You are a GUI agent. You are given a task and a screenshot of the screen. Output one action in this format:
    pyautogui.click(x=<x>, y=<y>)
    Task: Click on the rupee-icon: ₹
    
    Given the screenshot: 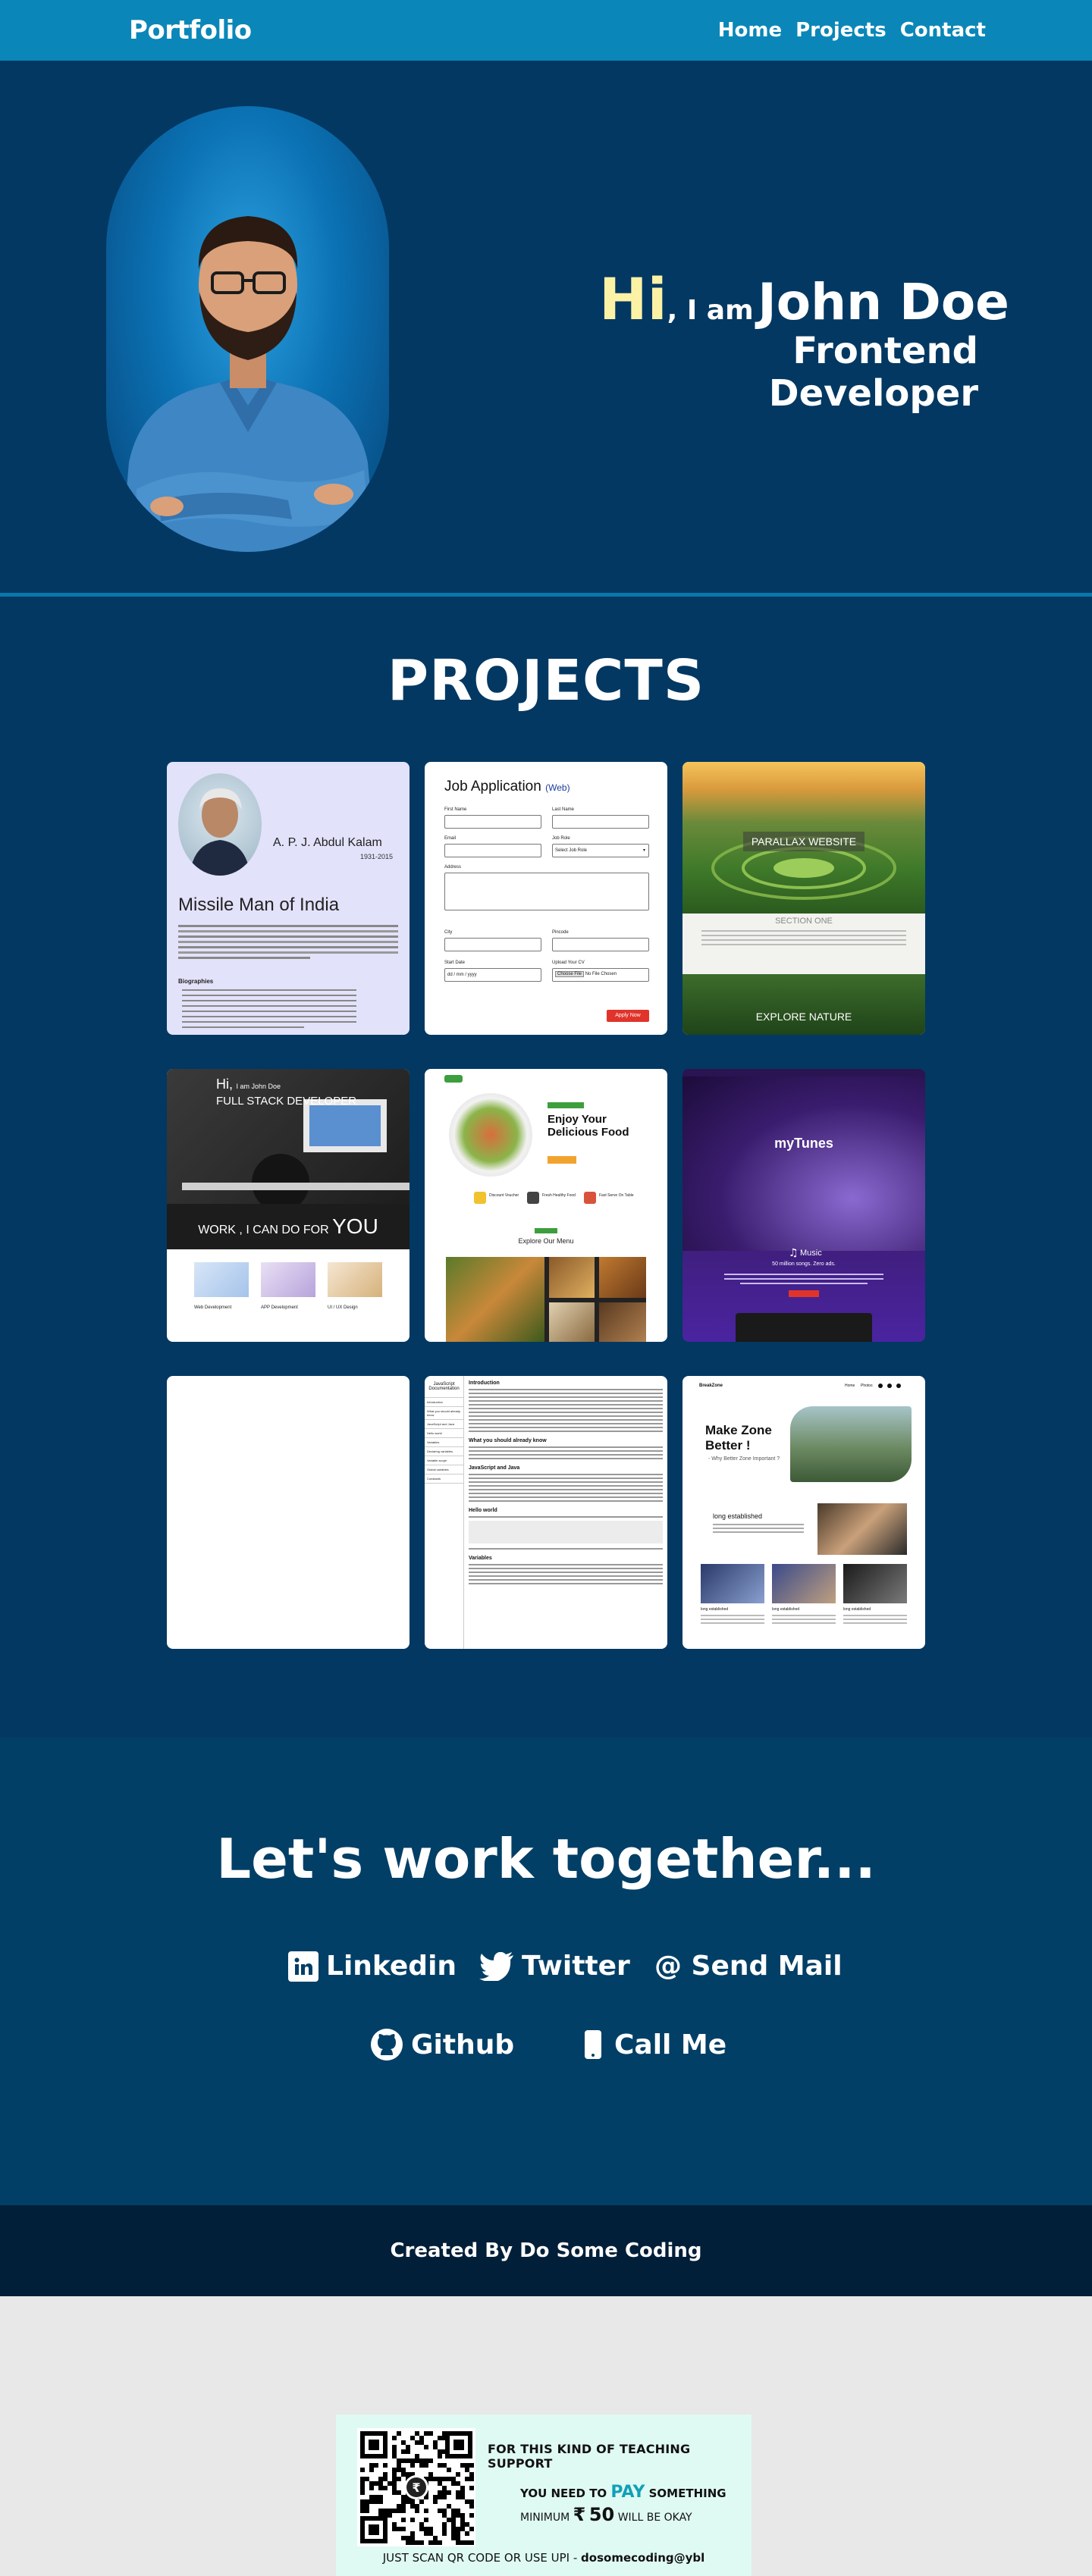 What is the action you would take?
    pyautogui.click(x=579, y=2514)
    